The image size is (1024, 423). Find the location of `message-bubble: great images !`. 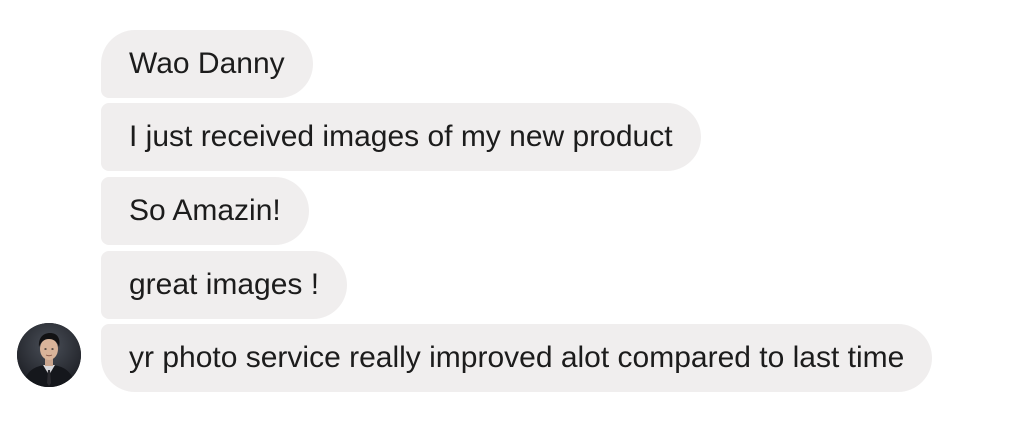

message-bubble: great images ! is located at coordinates (224, 285).